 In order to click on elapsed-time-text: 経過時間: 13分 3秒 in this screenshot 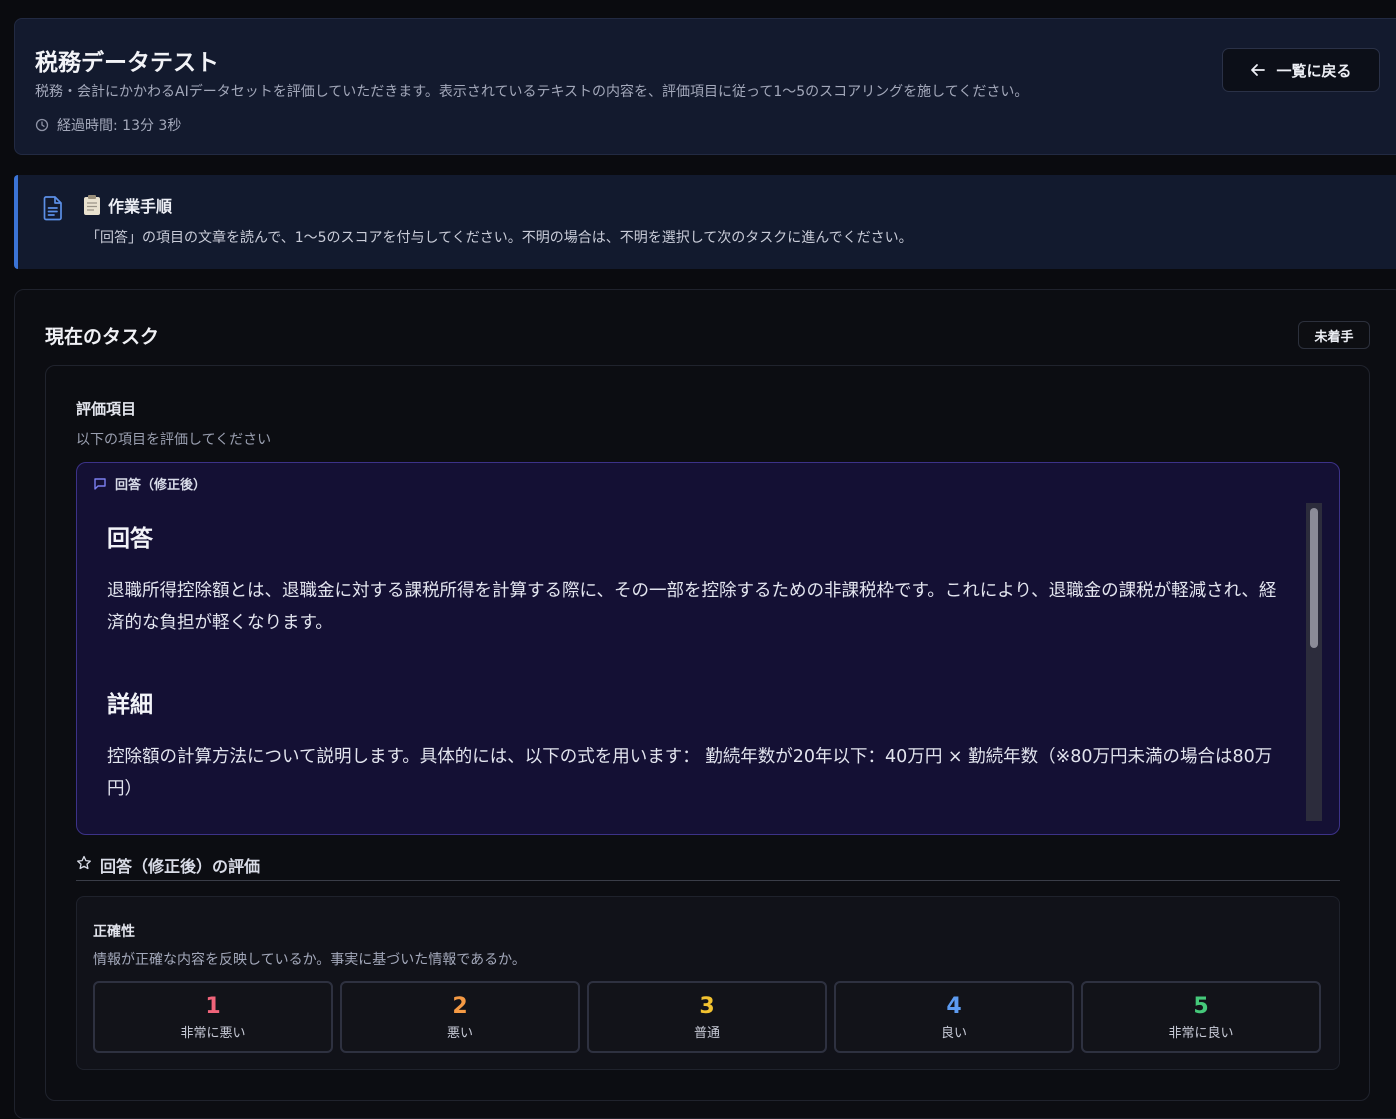, I will do `click(119, 126)`.